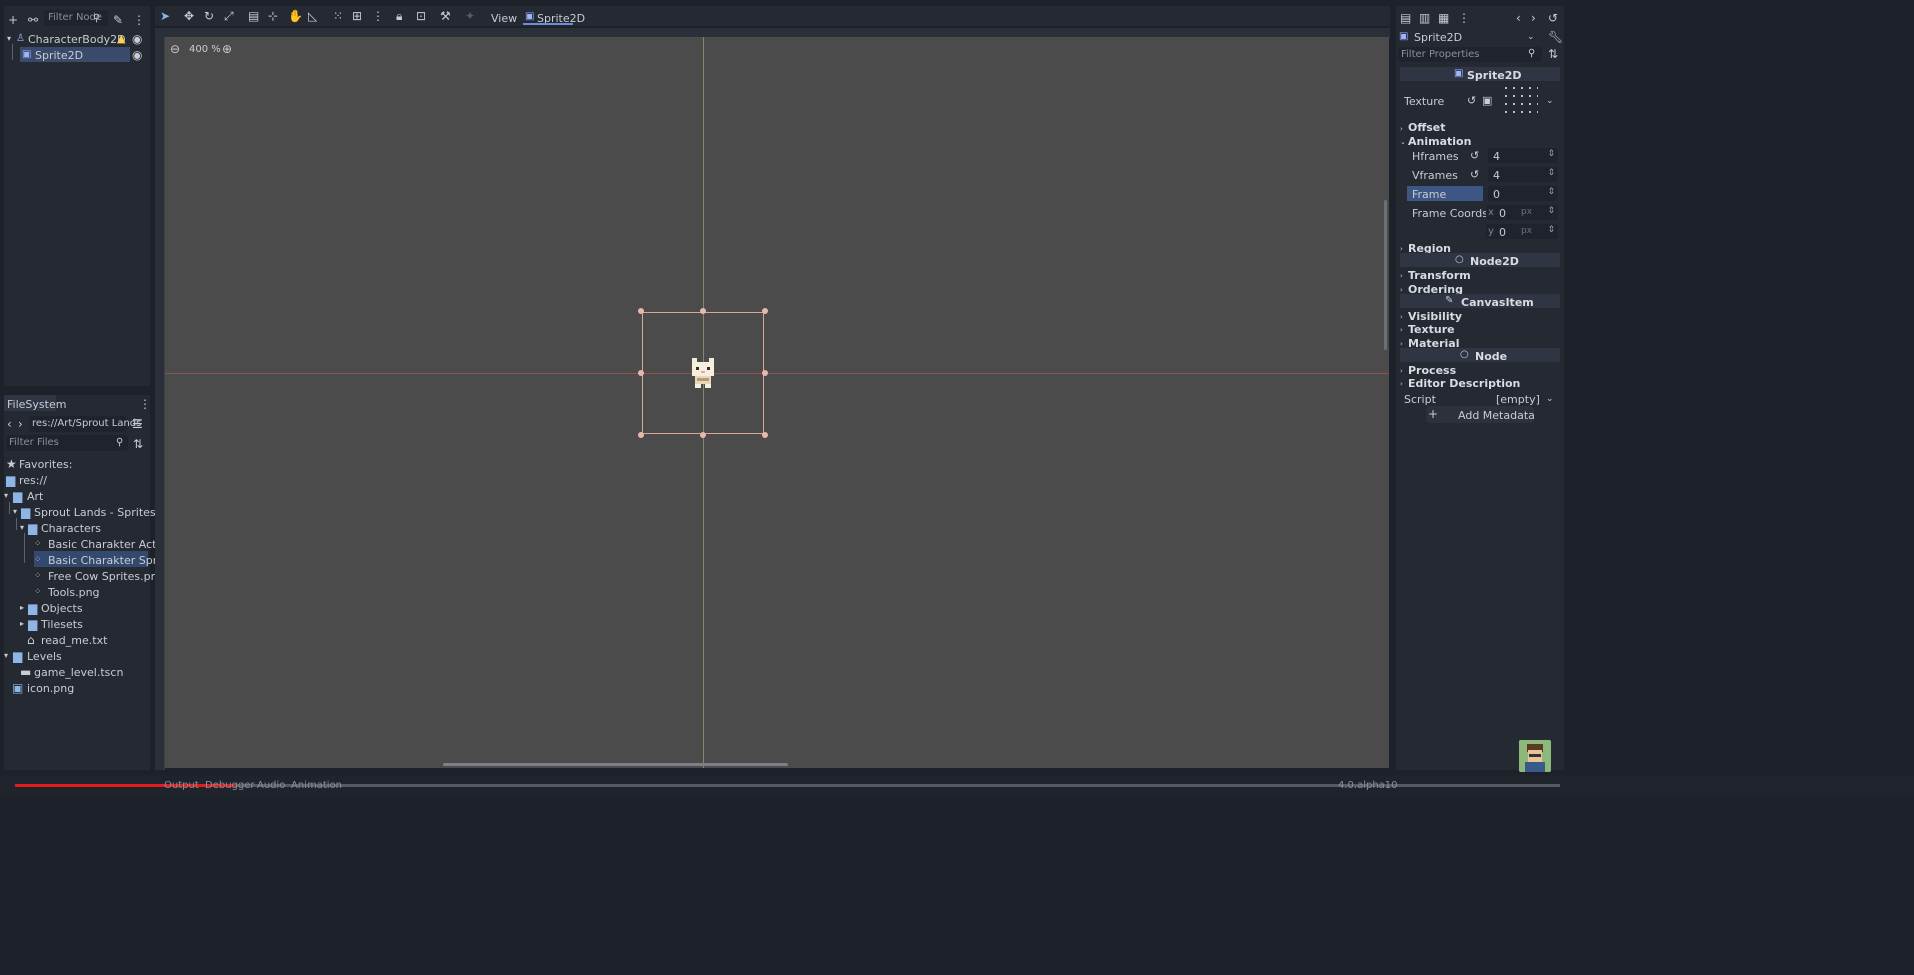 Image resolution: width=1914 pixels, height=975 pixels. What do you see at coordinates (227, 49) in the screenshot?
I see `zoom-in-icon: ⊕` at bounding box center [227, 49].